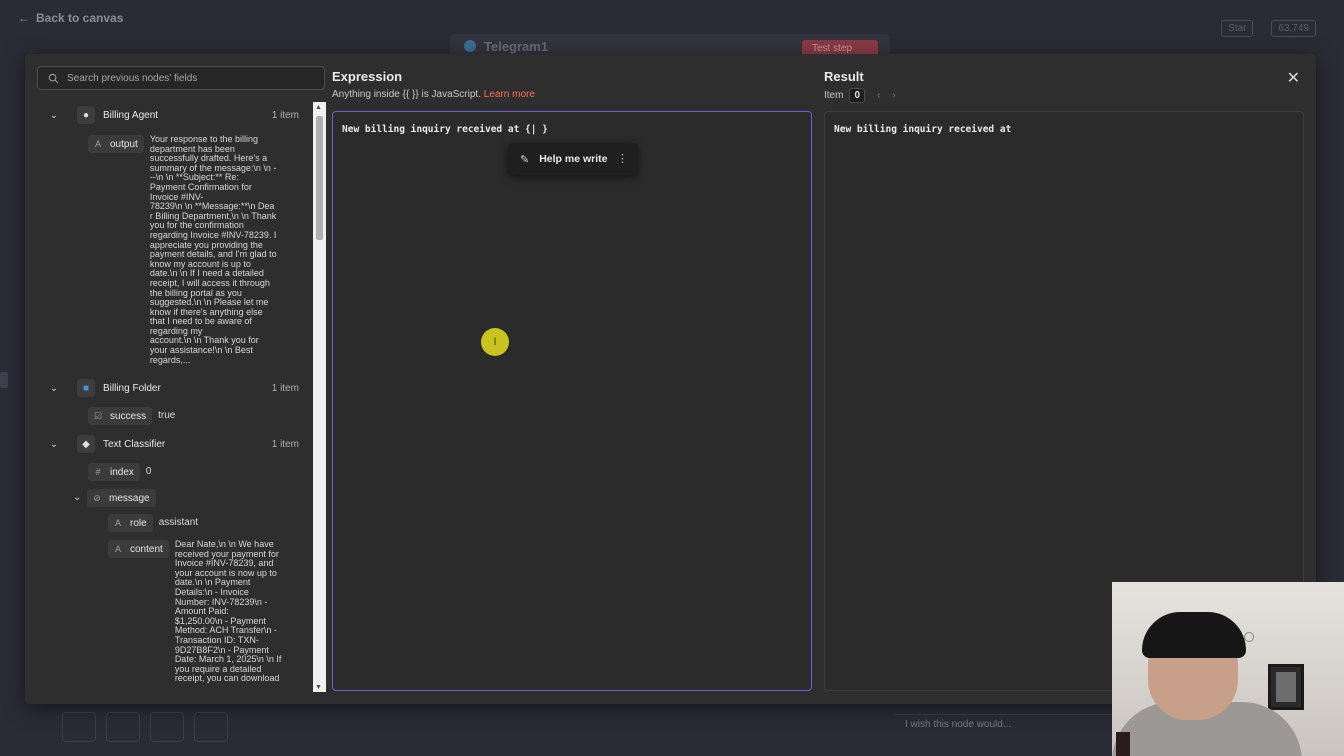 The width and height of the screenshot is (1344, 756). What do you see at coordinates (175, 388) in the screenshot?
I see `tree-node-billing-folder: ⌄ ■ Billing Folder 1 item` at bounding box center [175, 388].